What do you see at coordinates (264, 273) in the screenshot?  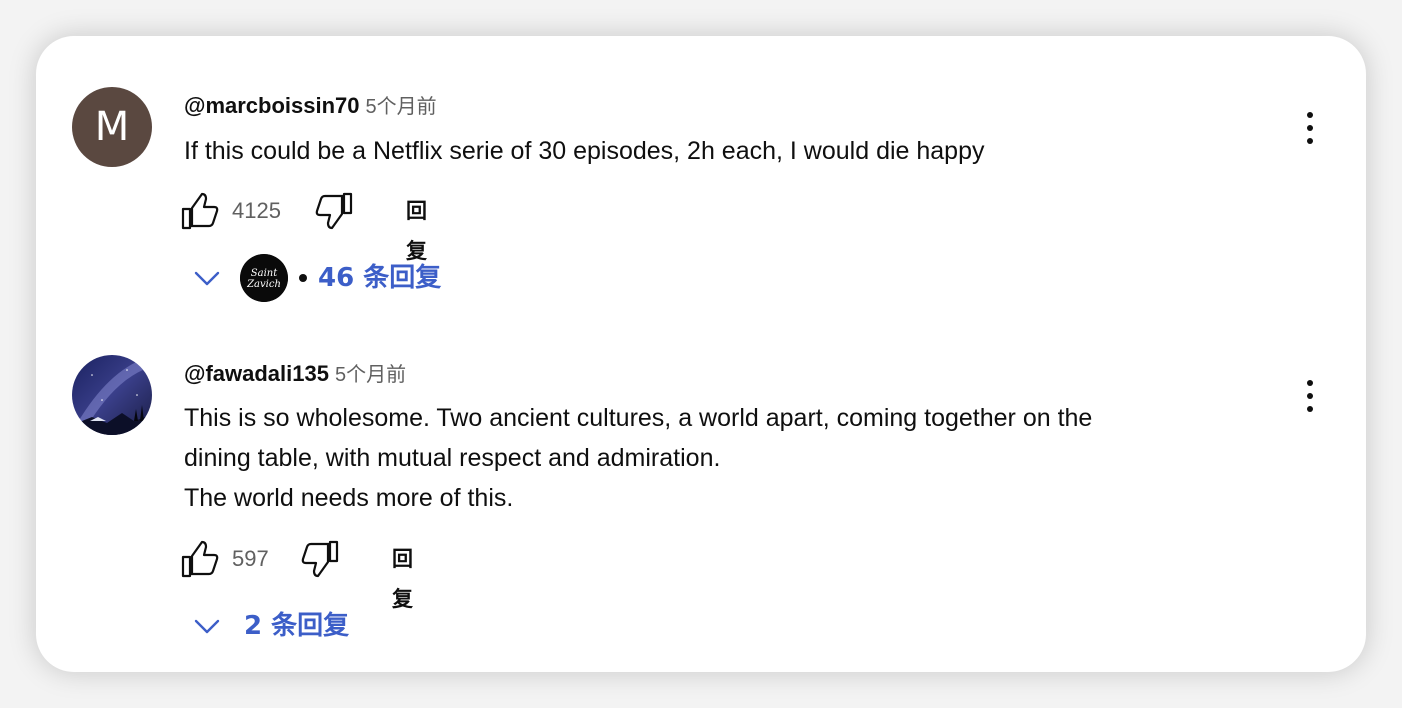 I see `svg-text: Saint` at bounding box center [264, 273].